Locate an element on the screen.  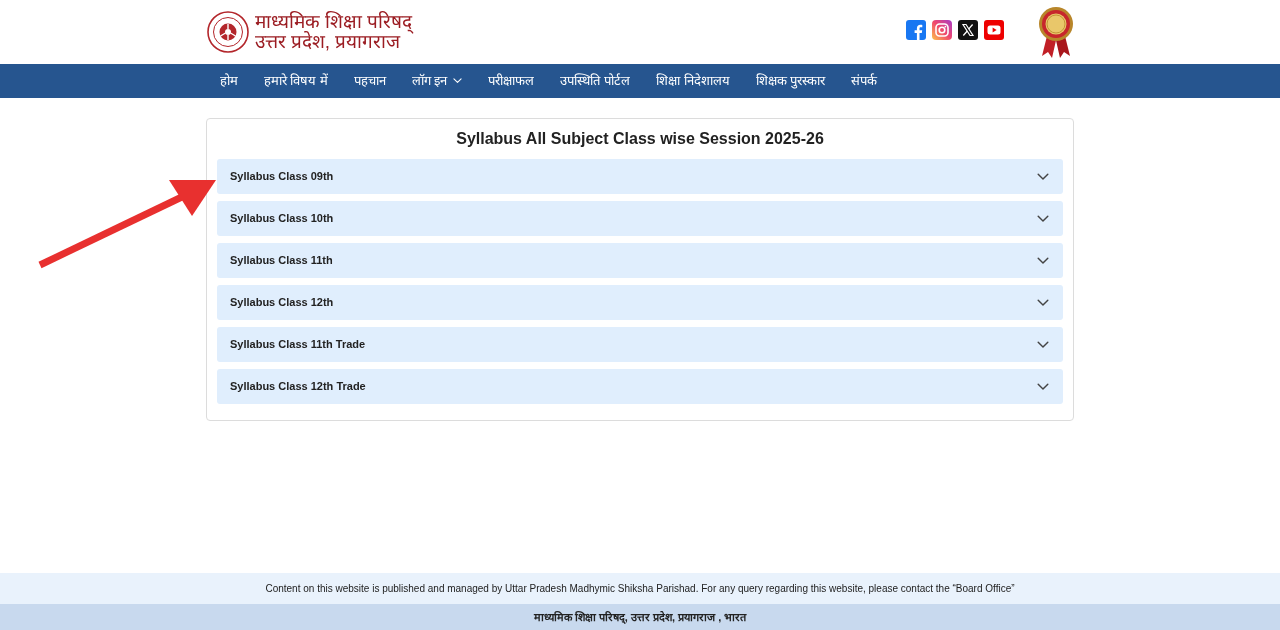
youtube-icon is located at coordinates (993, 30).